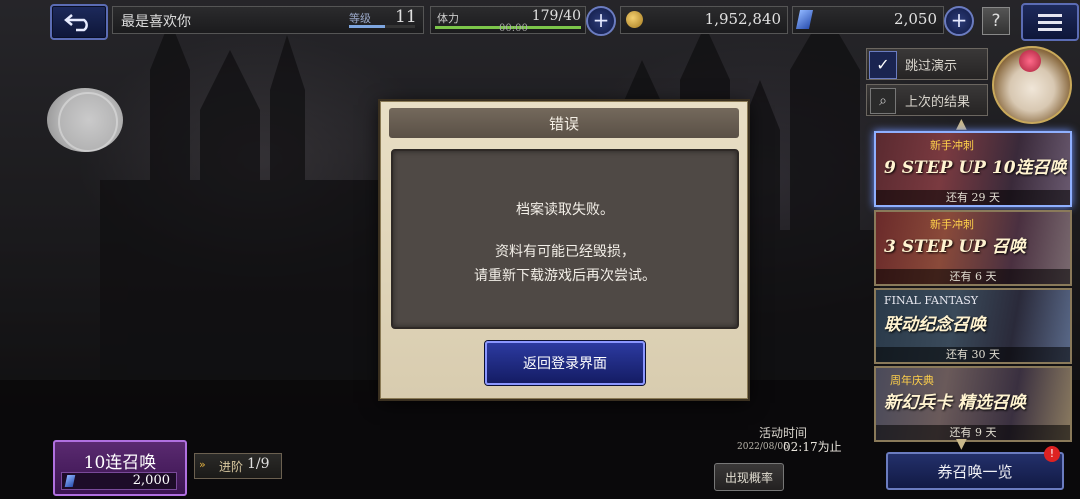 This screenshot has height=499, width=1080. Describe the element at coordinates (868, 20) in the screenshot. I see `lapis-display: 2,050` at that location.